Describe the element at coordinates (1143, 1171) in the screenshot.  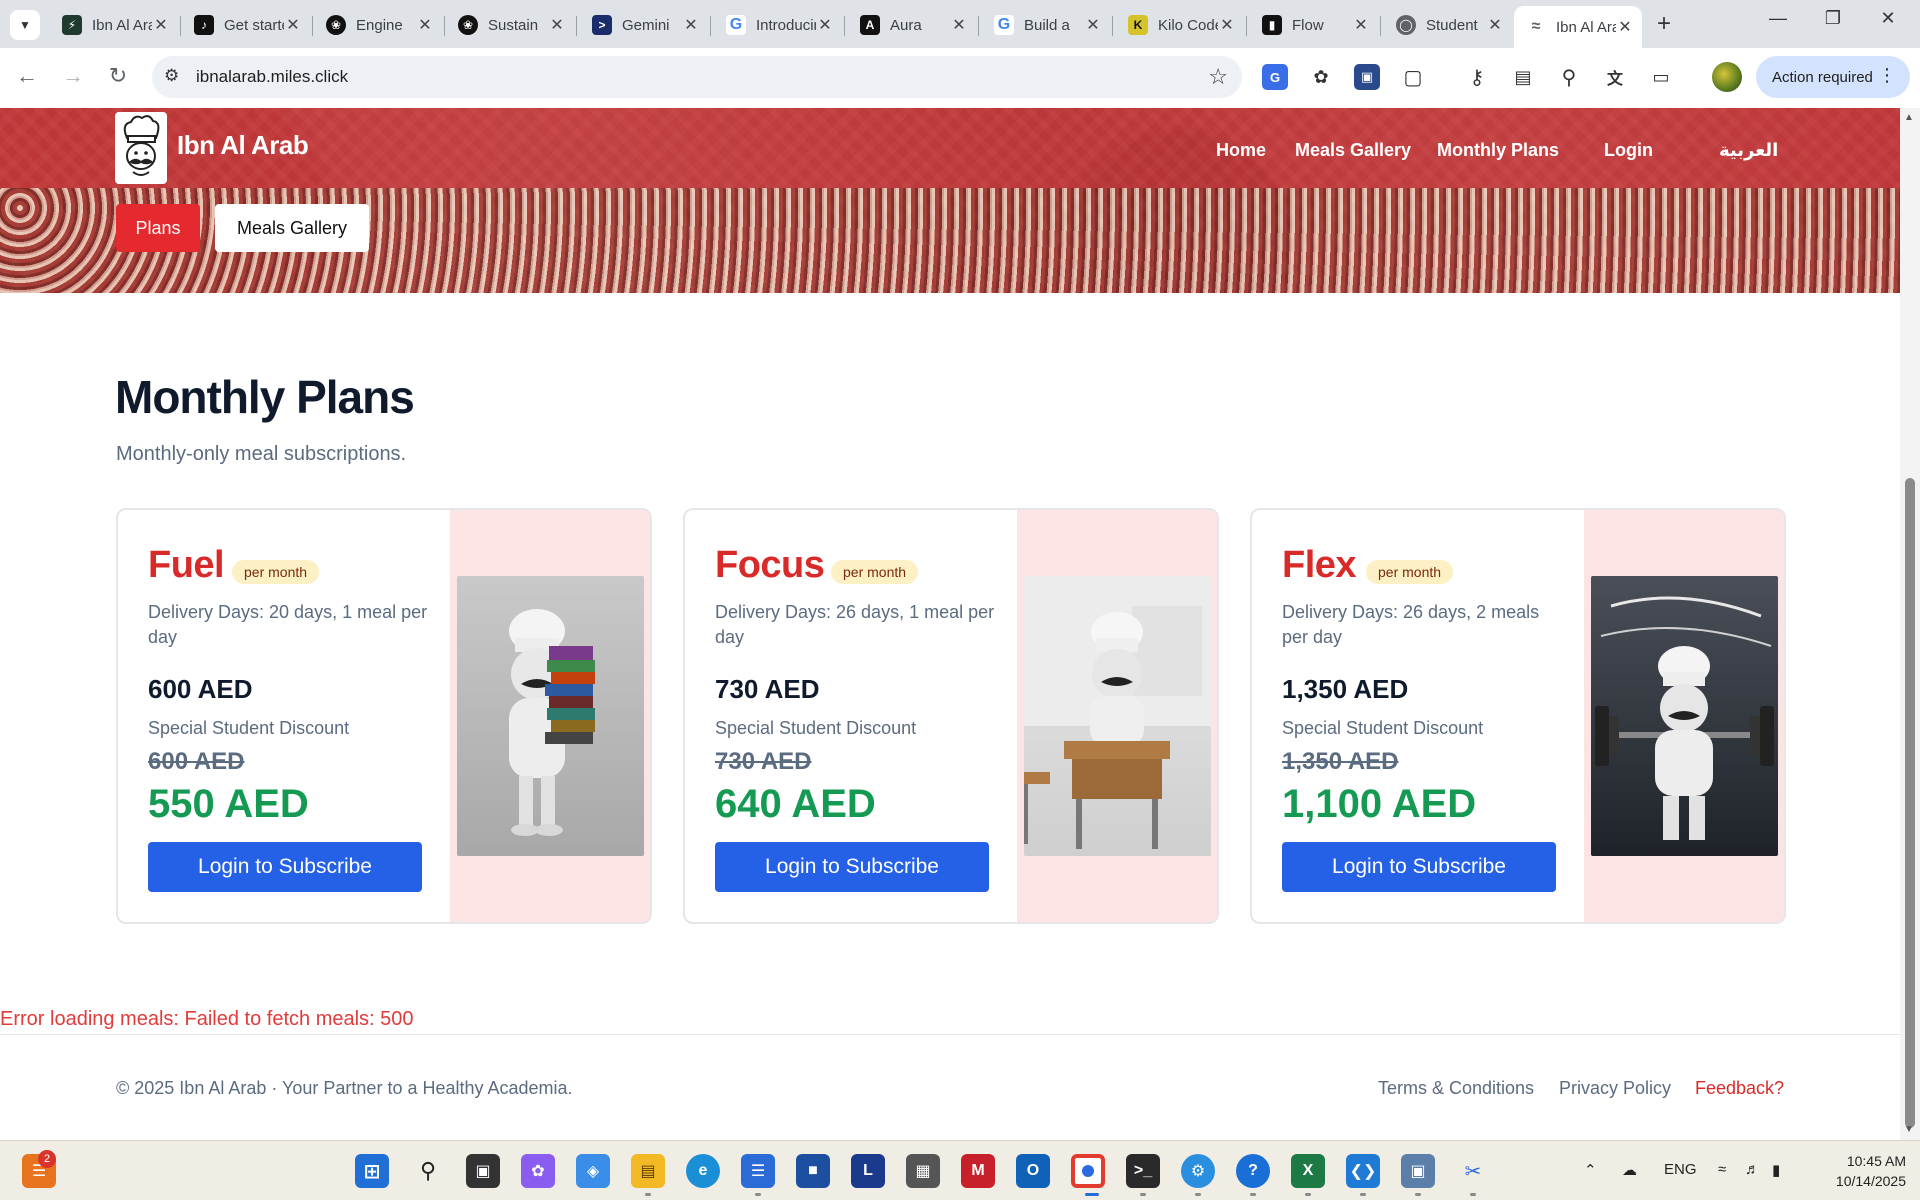
I see `terminal-icon: >_` at that location.